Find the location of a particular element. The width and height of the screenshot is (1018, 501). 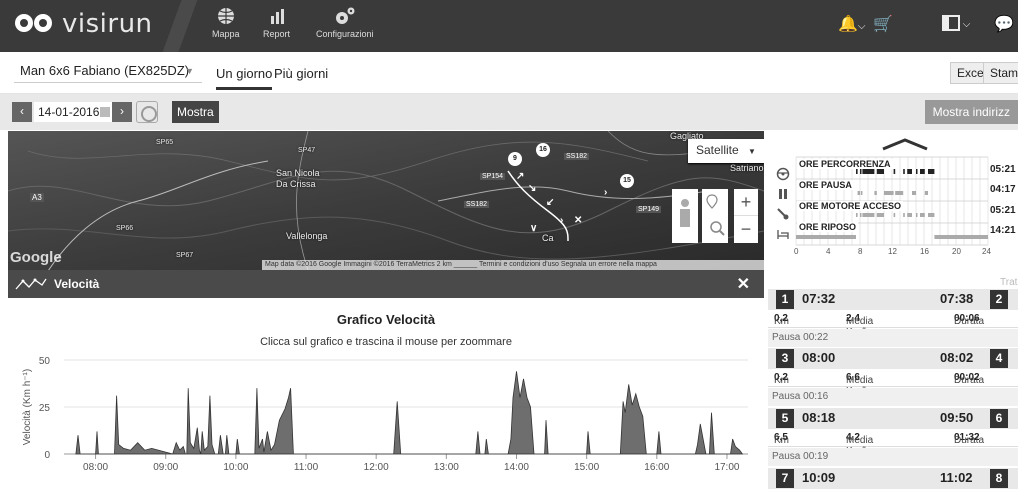

segment-info-row: Km 0,2 Media Km/h 2,4 Durata 00:06 is located at coordinates (893, 324).